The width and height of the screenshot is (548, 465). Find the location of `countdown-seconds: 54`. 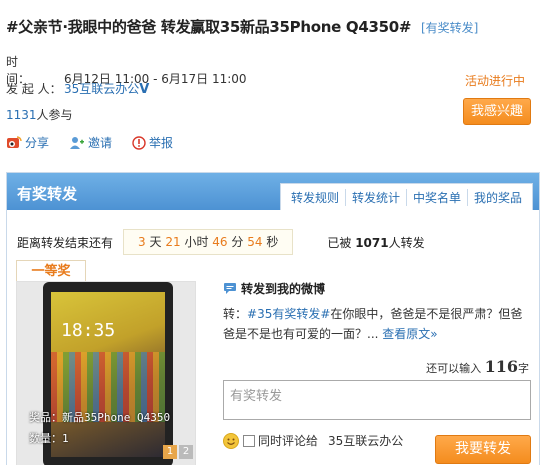

countdown-seconds: 54 is located at coordinates (255, 242).